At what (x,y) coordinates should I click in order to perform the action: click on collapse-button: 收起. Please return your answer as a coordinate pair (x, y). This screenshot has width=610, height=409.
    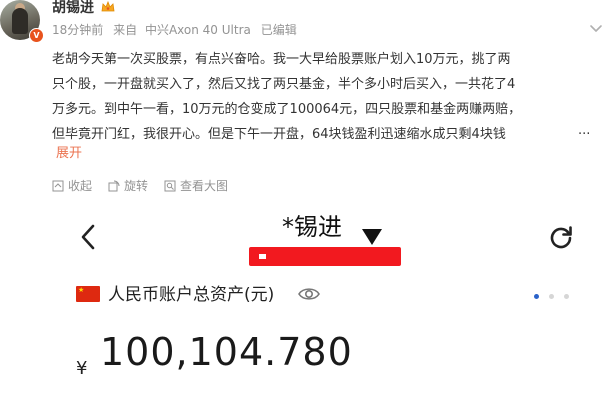
    Looking at the image, I should click on (72, 186).